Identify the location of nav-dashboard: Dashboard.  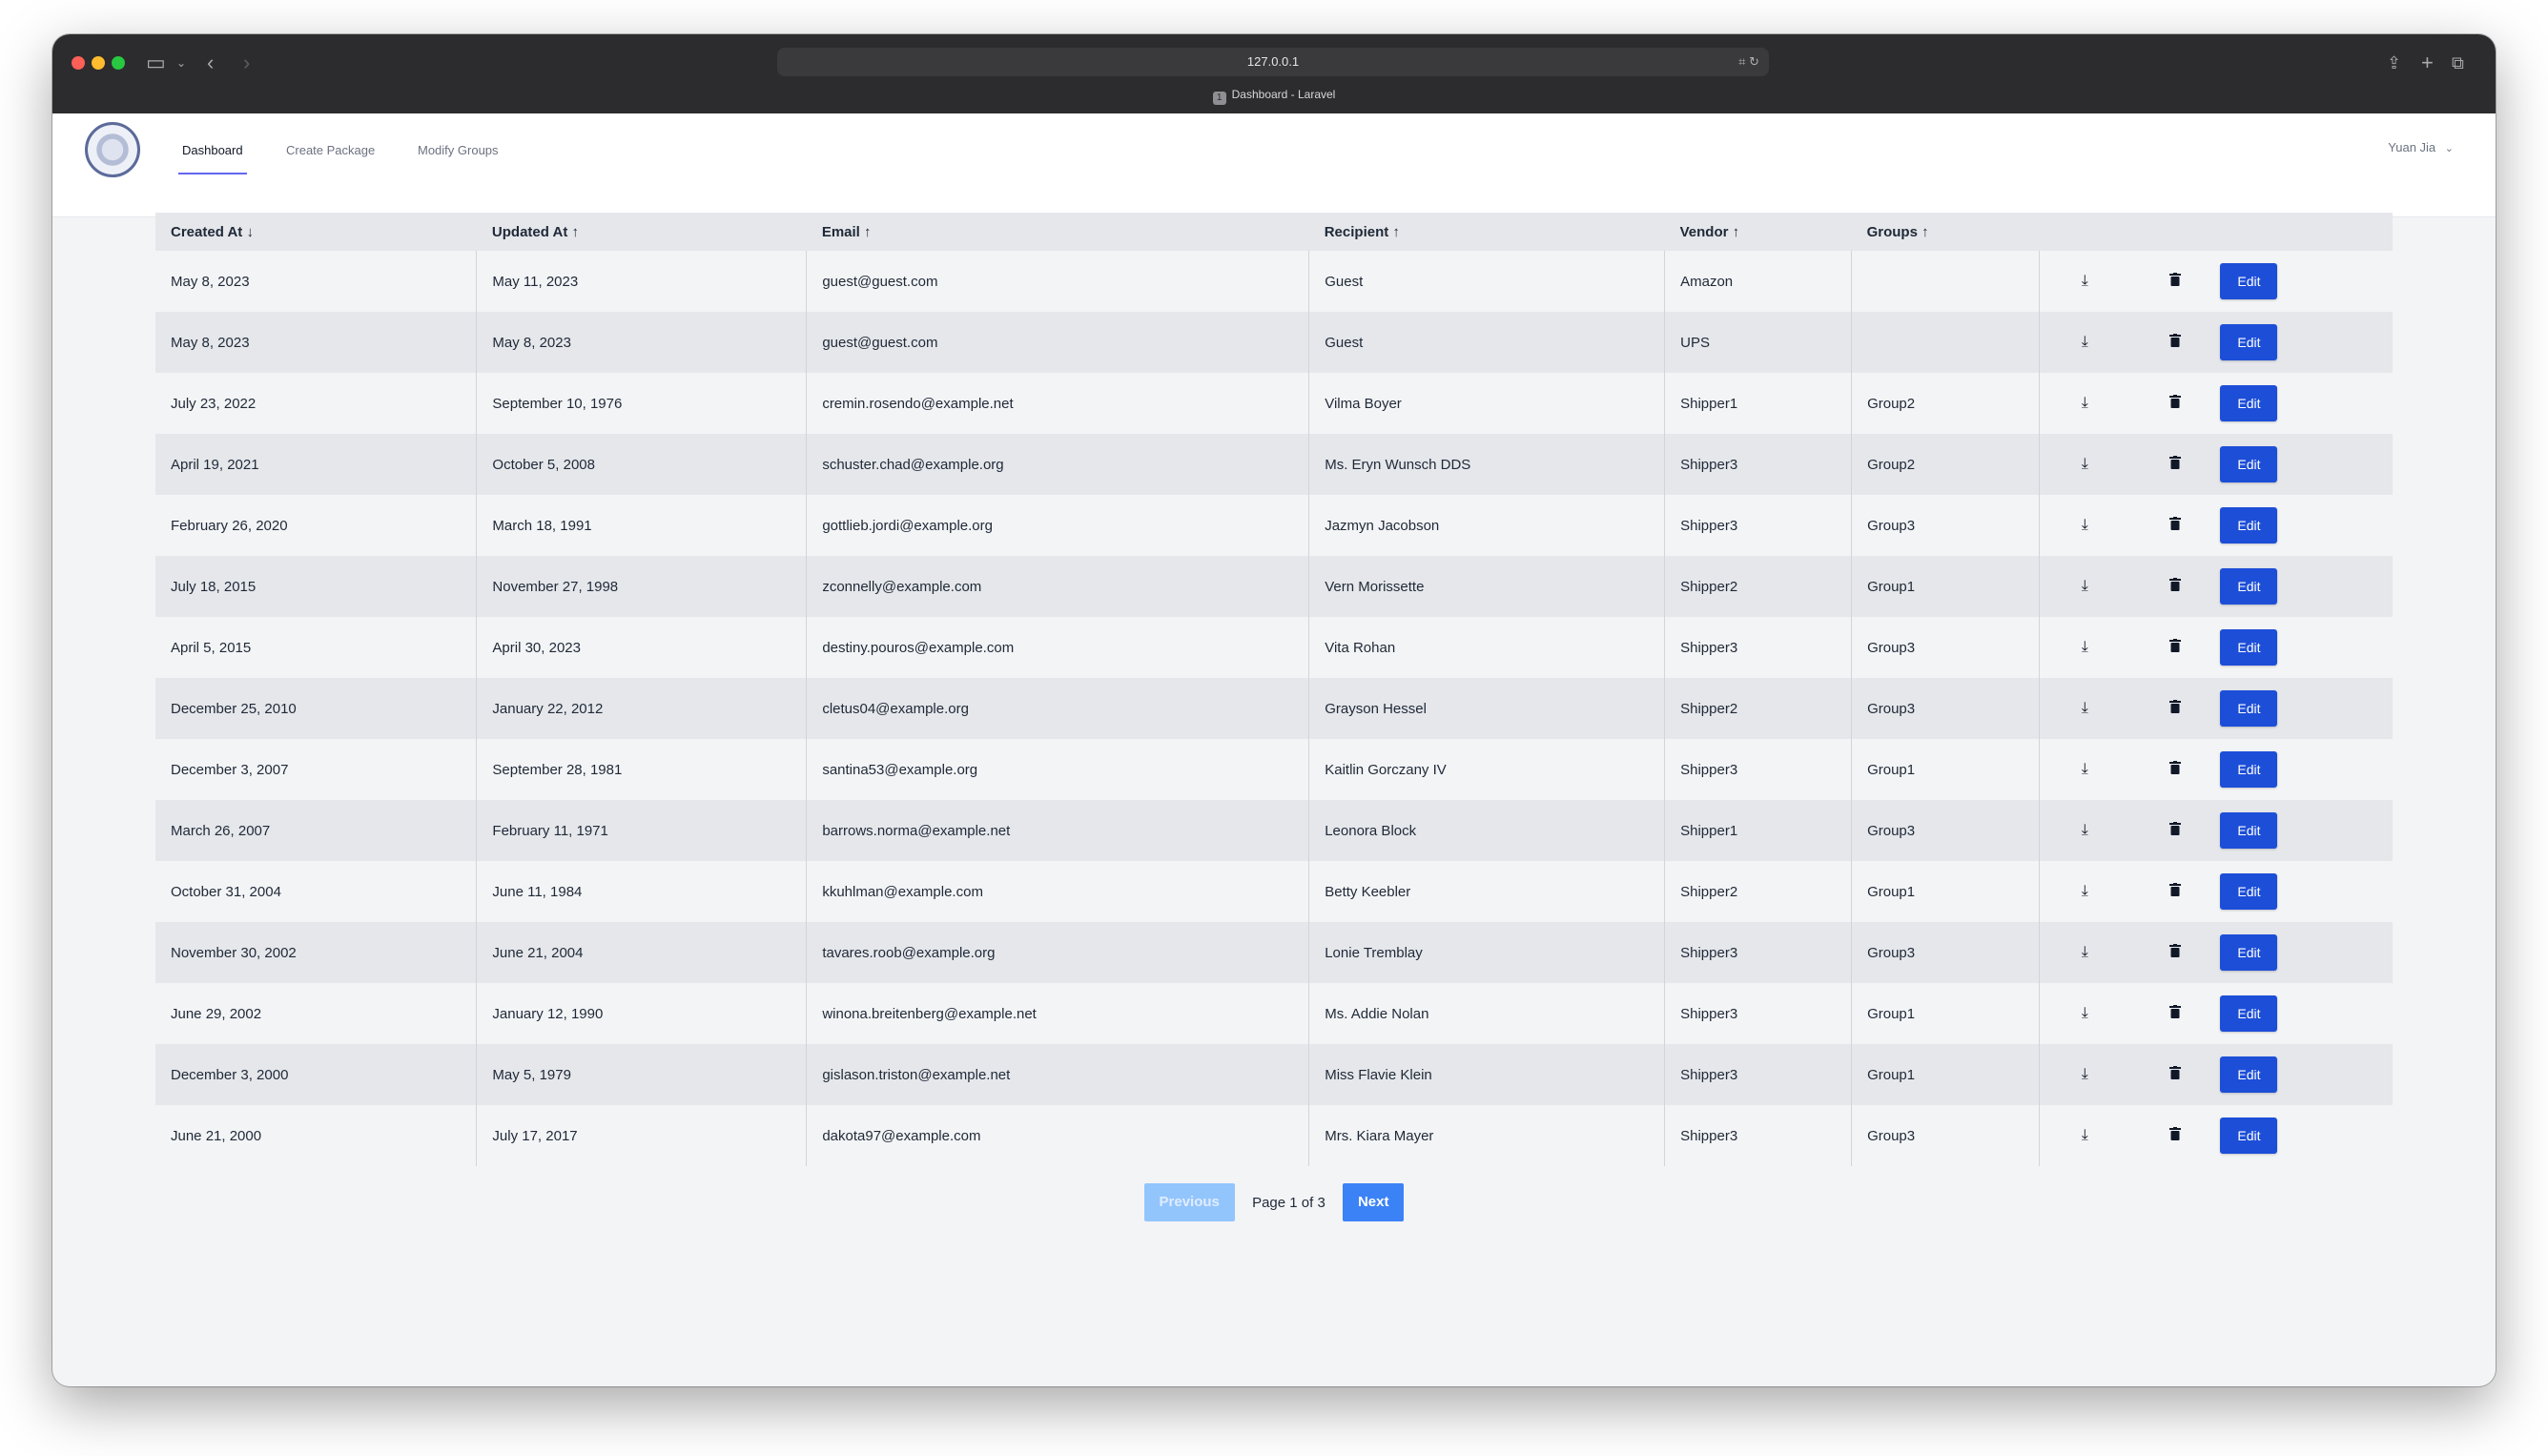
(212, 155).